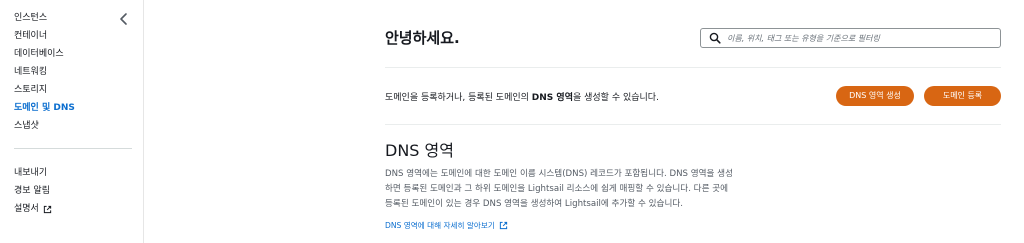 The height and width of the screenshot is (243, 1024). What do you see at coordinates (44, 20) in the screenshot?
I see `sidebar-item-instances: 인스턴스` at bounding box center [44, 20].